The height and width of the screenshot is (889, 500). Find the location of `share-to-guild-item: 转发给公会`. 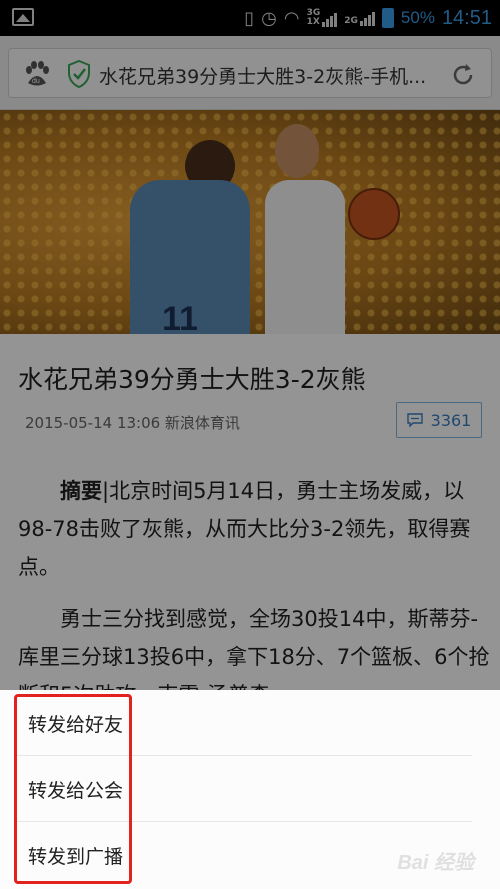

share-to-guild-item: 转发给公会 is located at coordinates (250, 789).